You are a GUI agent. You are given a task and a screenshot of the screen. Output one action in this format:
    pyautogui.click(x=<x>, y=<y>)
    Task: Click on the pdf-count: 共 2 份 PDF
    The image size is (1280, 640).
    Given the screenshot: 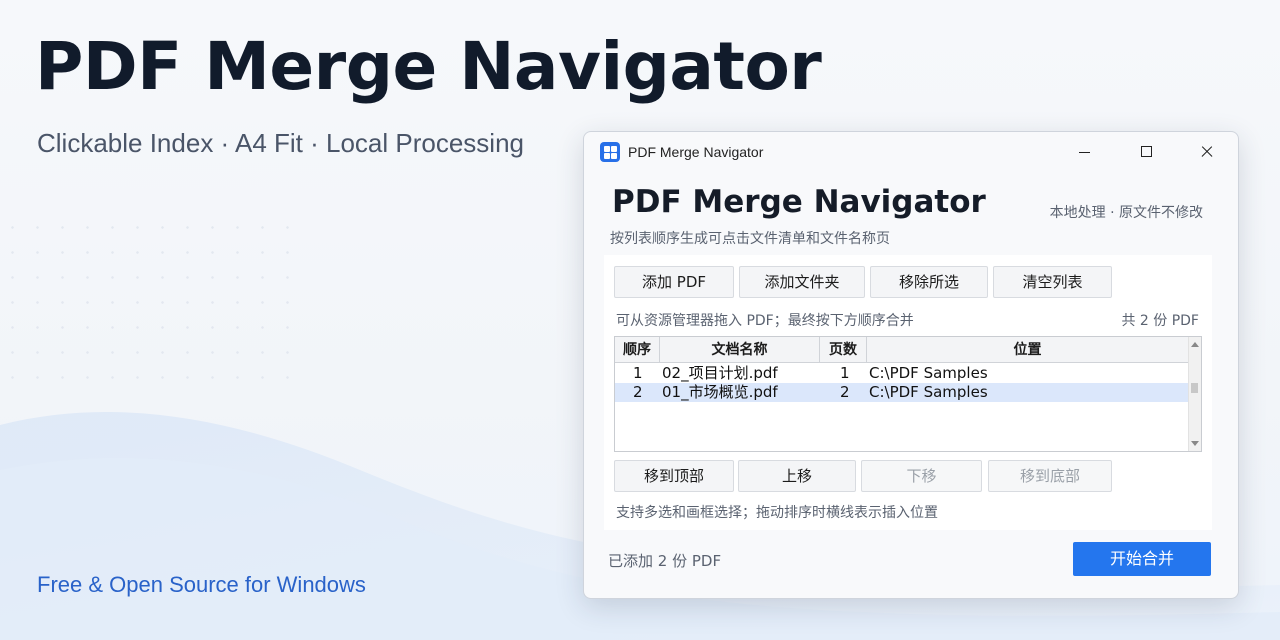 What is the action you would take?
    pyautogui.click(x=1160, y=321)
    